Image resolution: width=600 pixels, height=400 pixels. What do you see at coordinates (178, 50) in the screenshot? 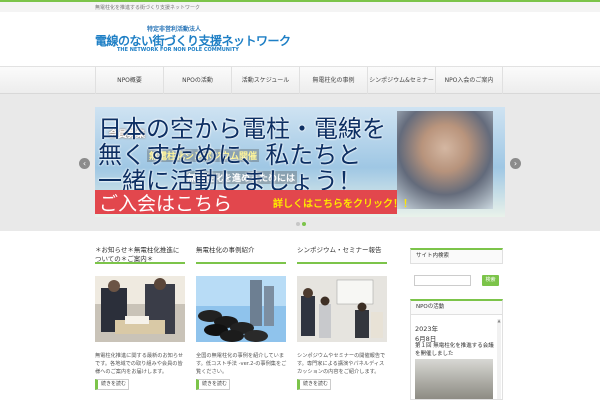
I see `logo-english: THE NETWORK FOR NON POLE COMMUNITY` at bounding box center [178, 50].